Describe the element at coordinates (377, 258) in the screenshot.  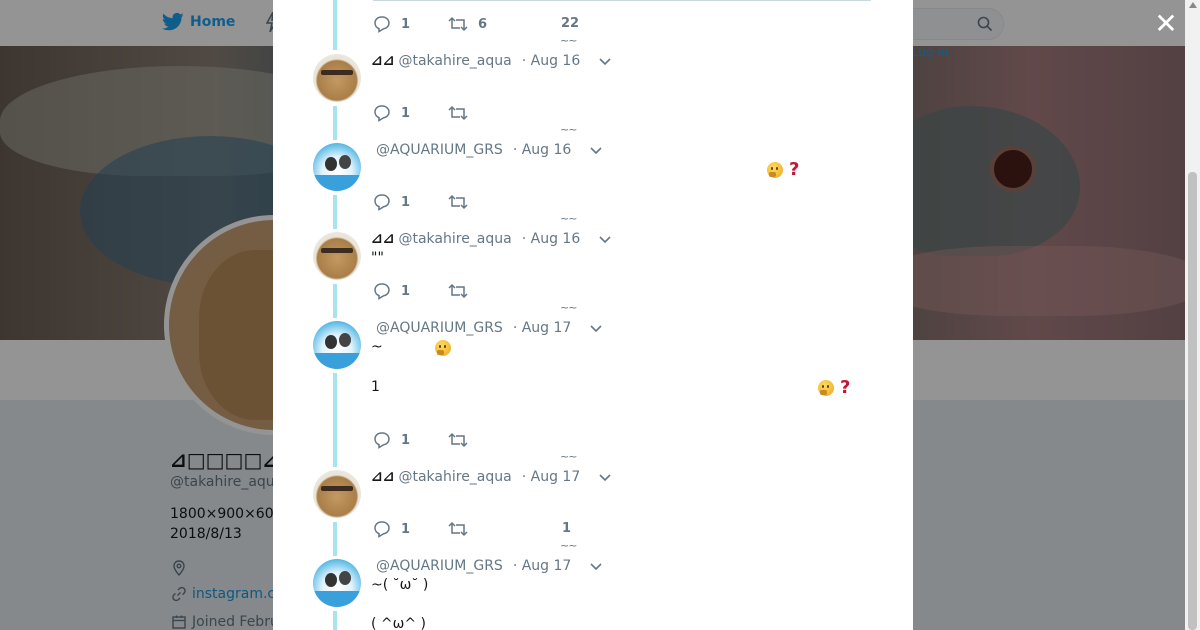
I see `tweet-text: ""` at that location.